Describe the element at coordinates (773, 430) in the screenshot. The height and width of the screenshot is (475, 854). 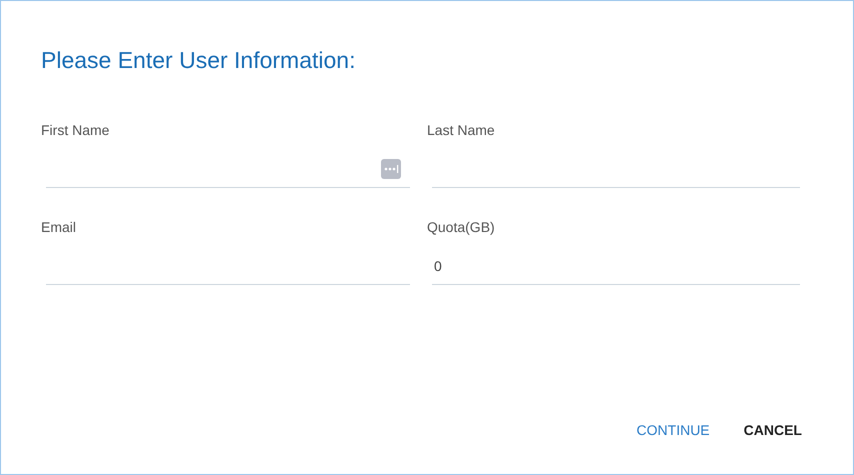
I see `cancel-button: CANCEL` at that location.